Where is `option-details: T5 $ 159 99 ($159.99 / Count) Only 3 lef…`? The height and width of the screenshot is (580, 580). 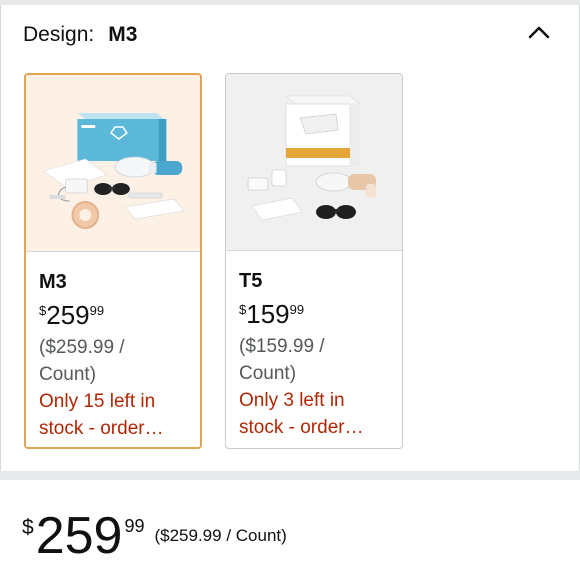 option-details: T5 $ 159 99 ($159.99 / Count) Only 3 lef… is located at coordinates (316, 355).